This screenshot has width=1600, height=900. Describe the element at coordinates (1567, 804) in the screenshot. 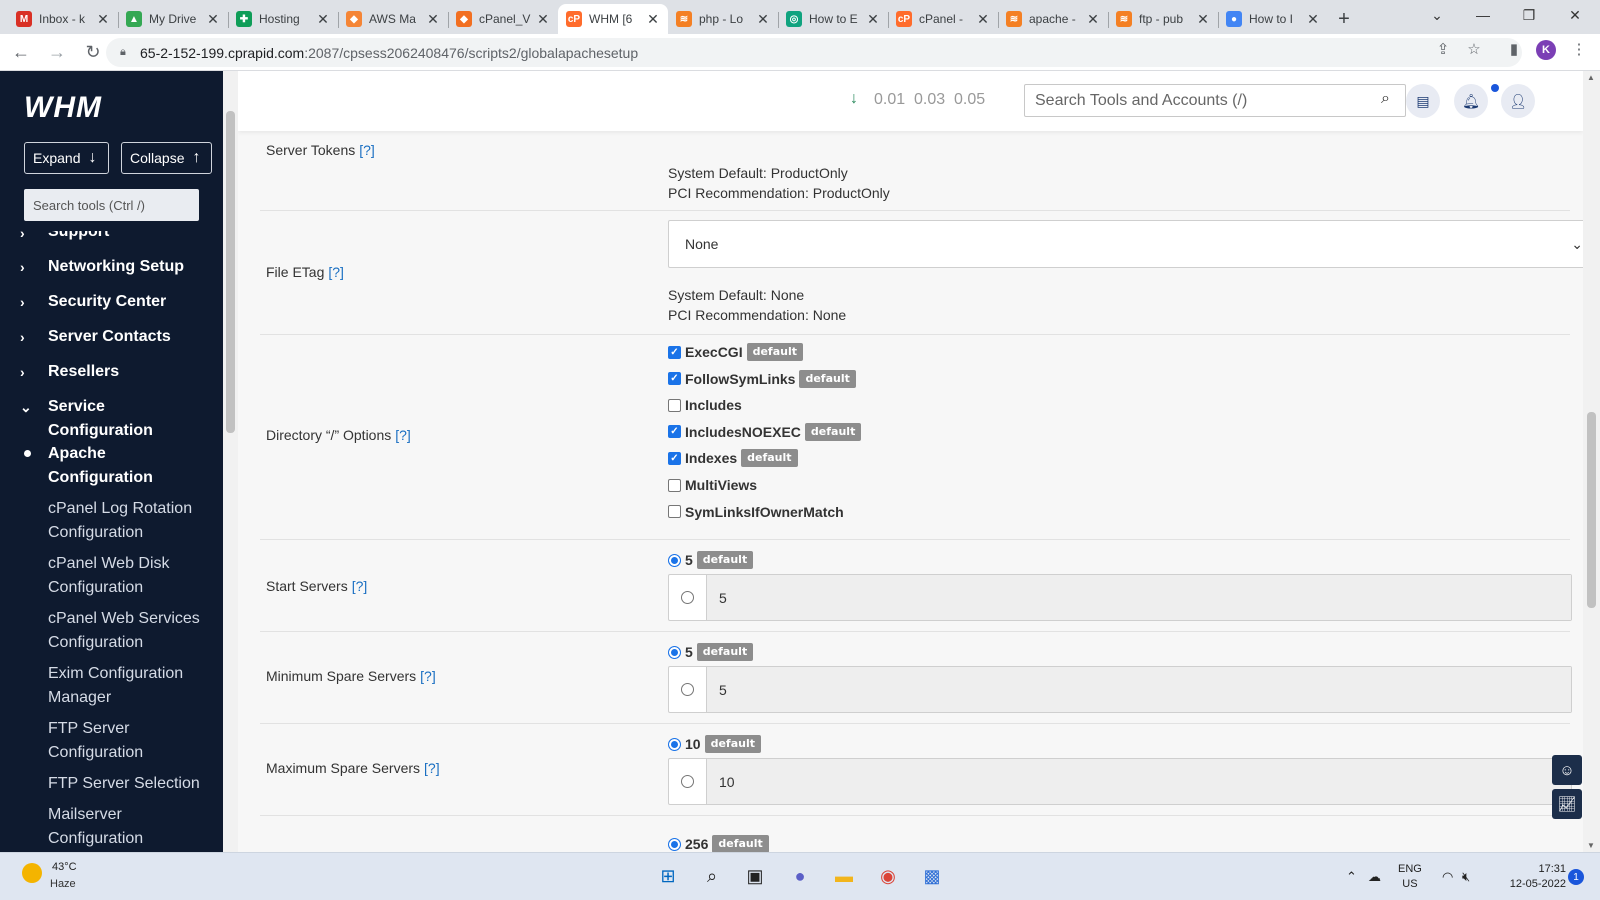

I see `analytics-icon: 📈︎` at that location.